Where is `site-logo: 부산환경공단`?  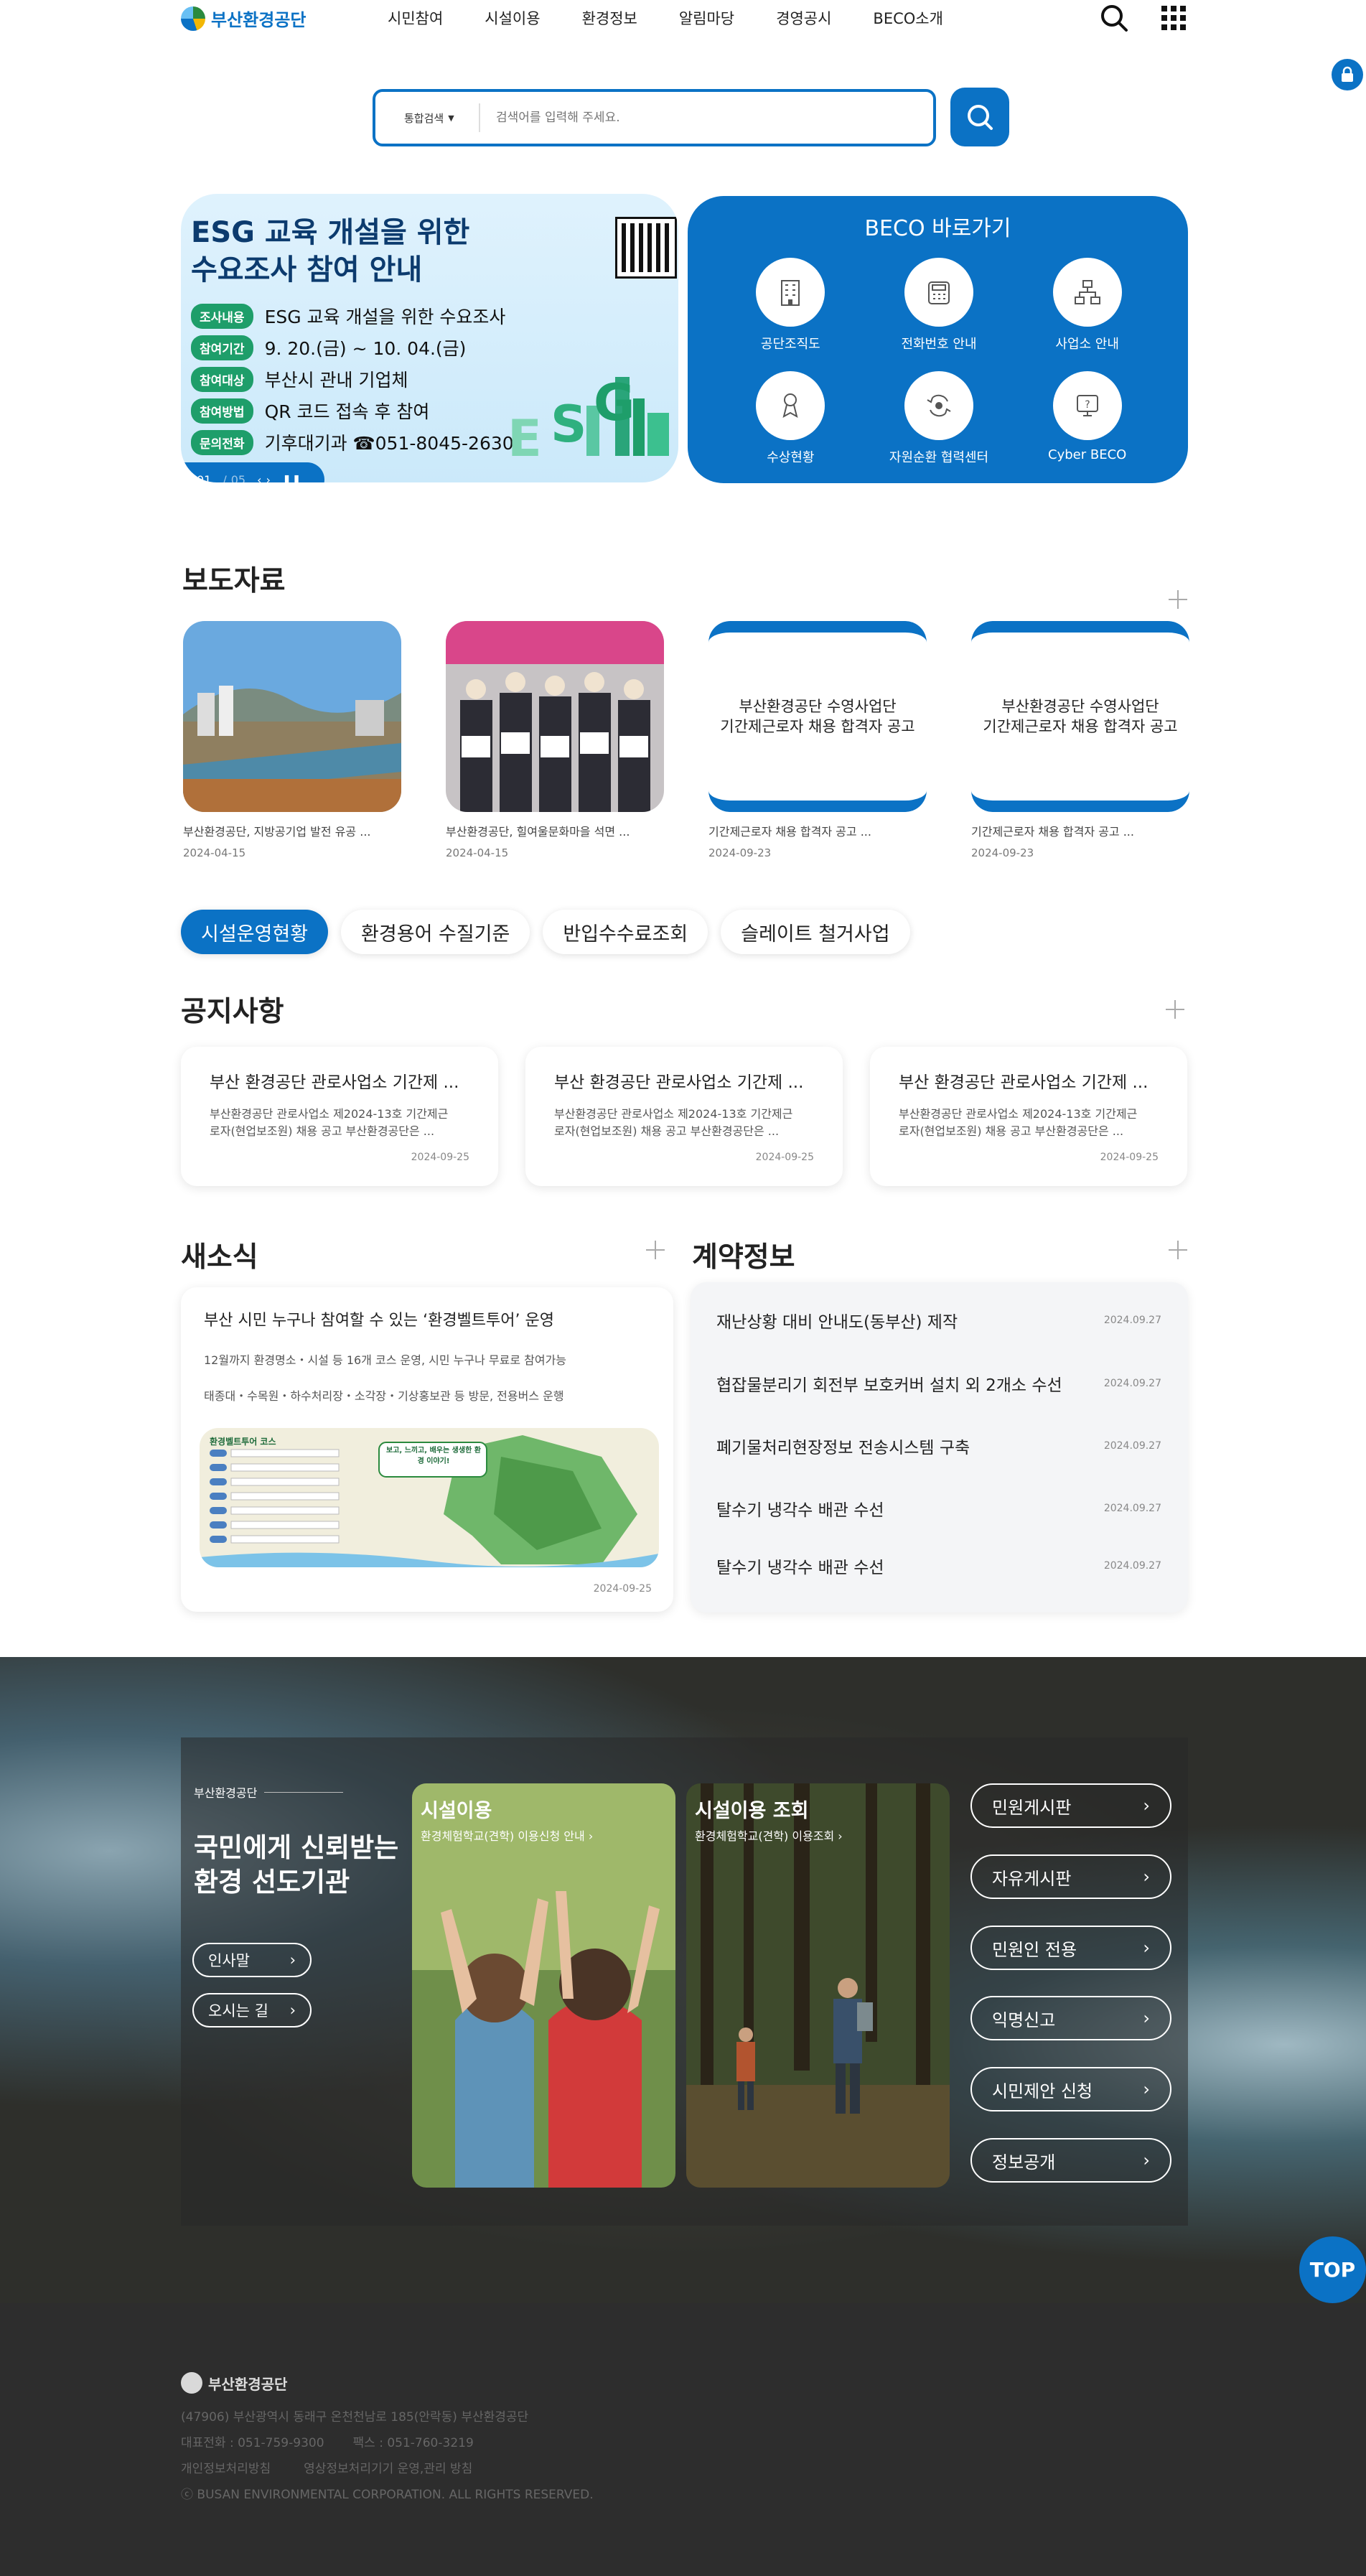
site-logo: 부산환경공단 is located at coordinates (244, 18).